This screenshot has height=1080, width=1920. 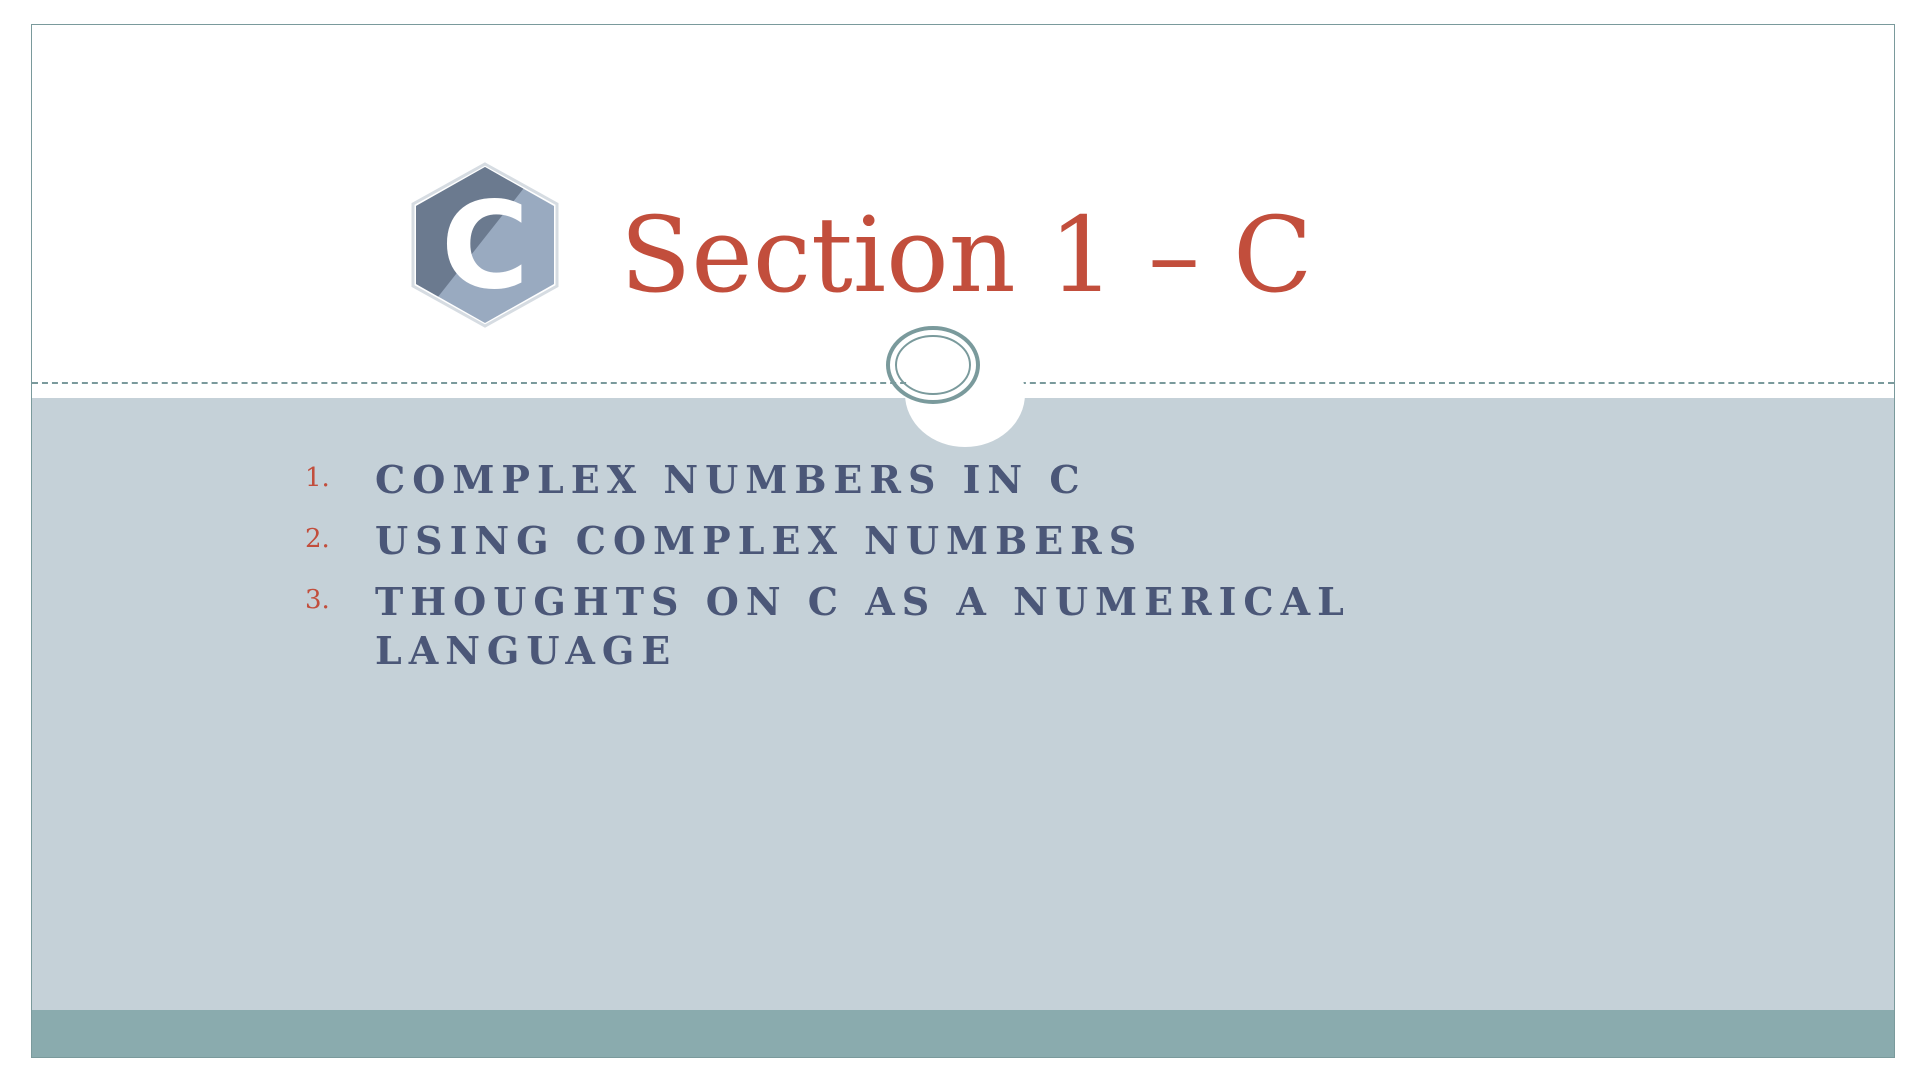 What do you see at coordinates (317, 478) in the screenshot?
I see `agenda-item-number: 1.` at bounding box center [317, 478].